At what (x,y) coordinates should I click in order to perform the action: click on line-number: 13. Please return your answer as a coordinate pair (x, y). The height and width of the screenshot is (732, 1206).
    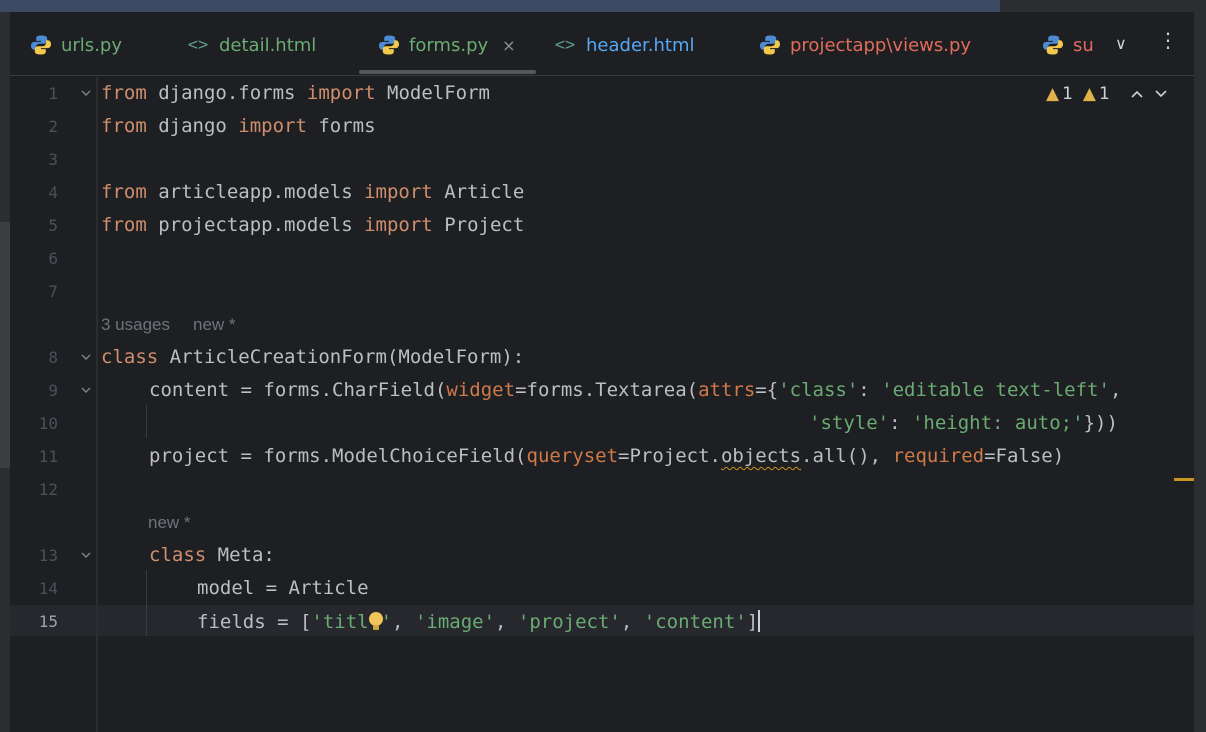
    Looking at the image, I should click on (34, 555).